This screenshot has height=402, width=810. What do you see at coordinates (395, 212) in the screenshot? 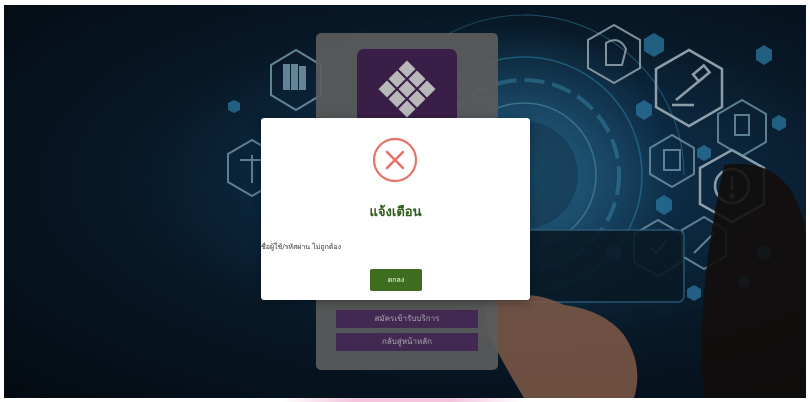
I see `alert-title: แจ้งเตือน` at bounding box center [395, 212].